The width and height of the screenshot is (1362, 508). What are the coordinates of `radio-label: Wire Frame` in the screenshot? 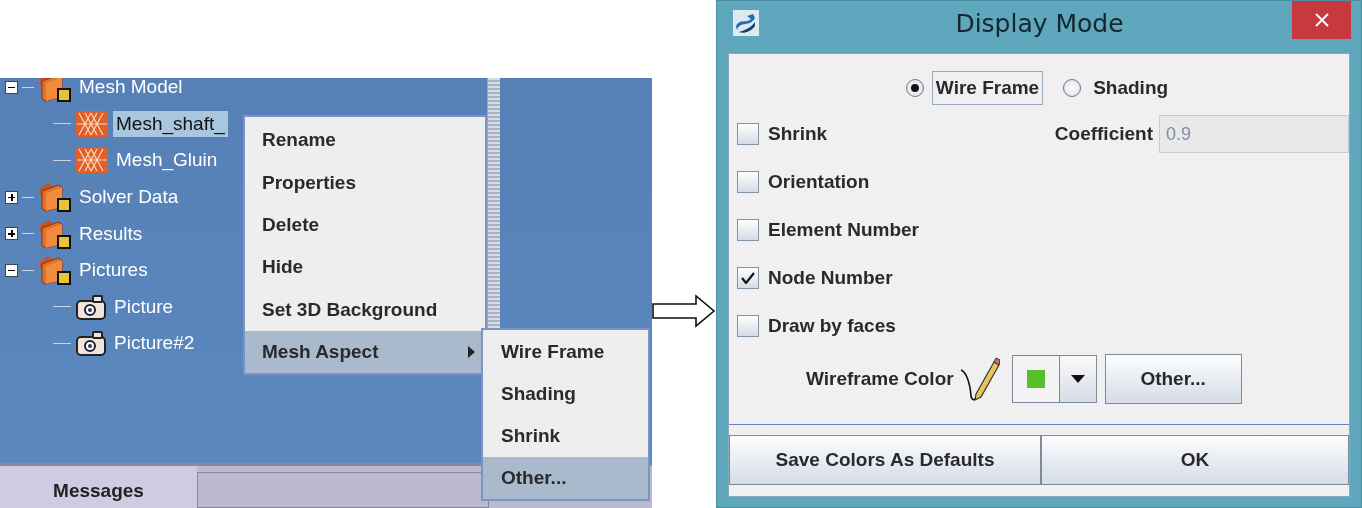 It's located at (987, 88).